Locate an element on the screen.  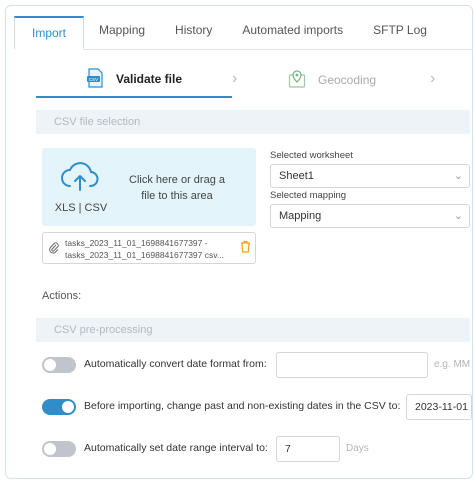
interval-input: 7 is located at coordinates (308, 449).